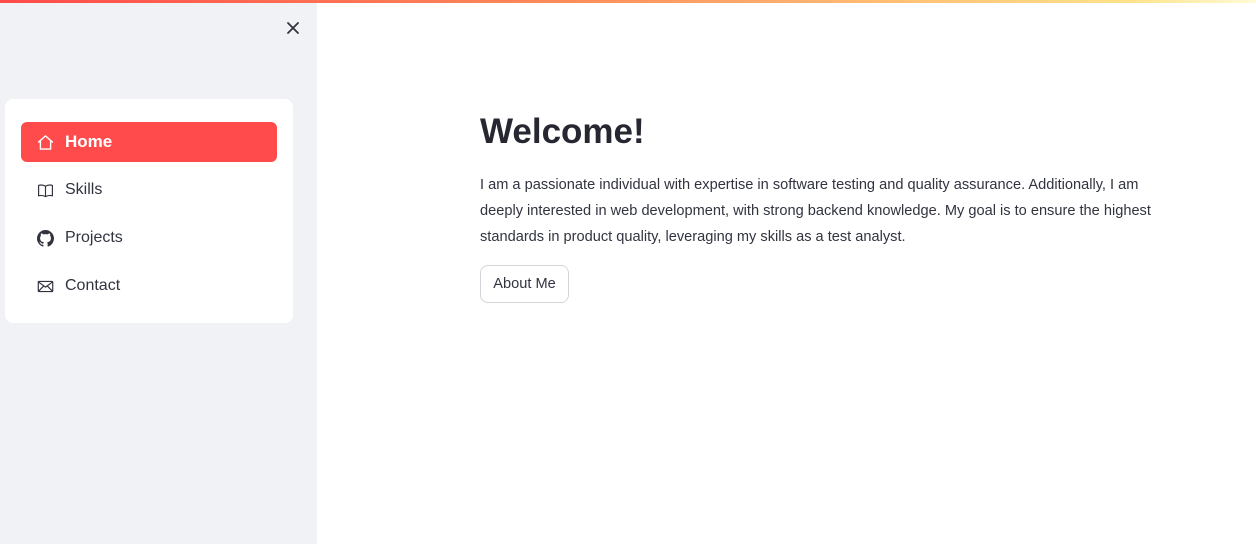 The width and height of the screenshot is (1256, 544). Describe the element at coordinates (149, 190) in the screenshot. I see `nav-item-skills: Skills` at that location.